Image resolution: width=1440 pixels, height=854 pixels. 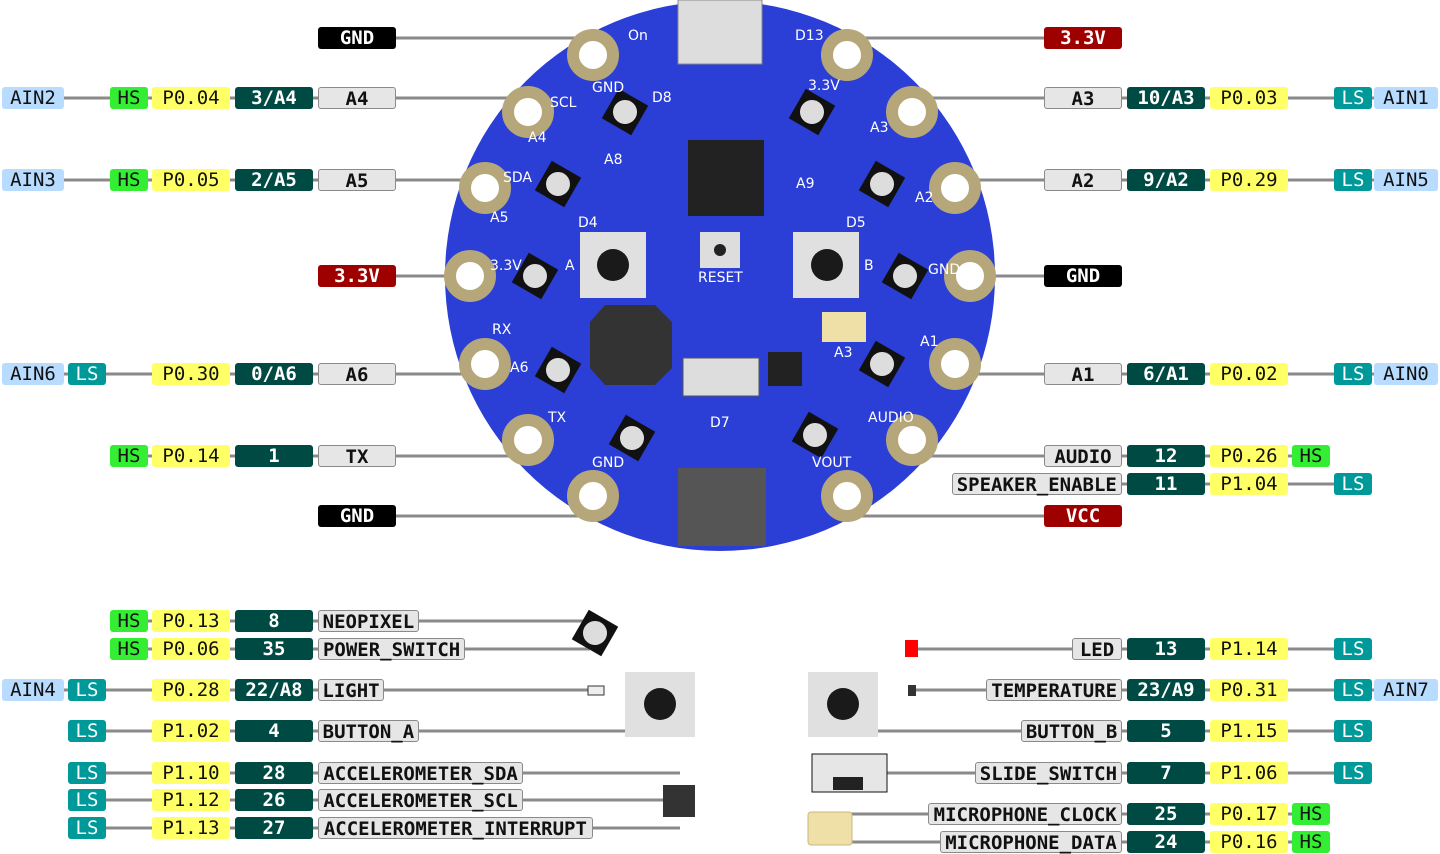 What do you see at coordinates (1249, 690) in the screenshot?
I see `port-label: P0.31` at bounding box center [1249, 690].